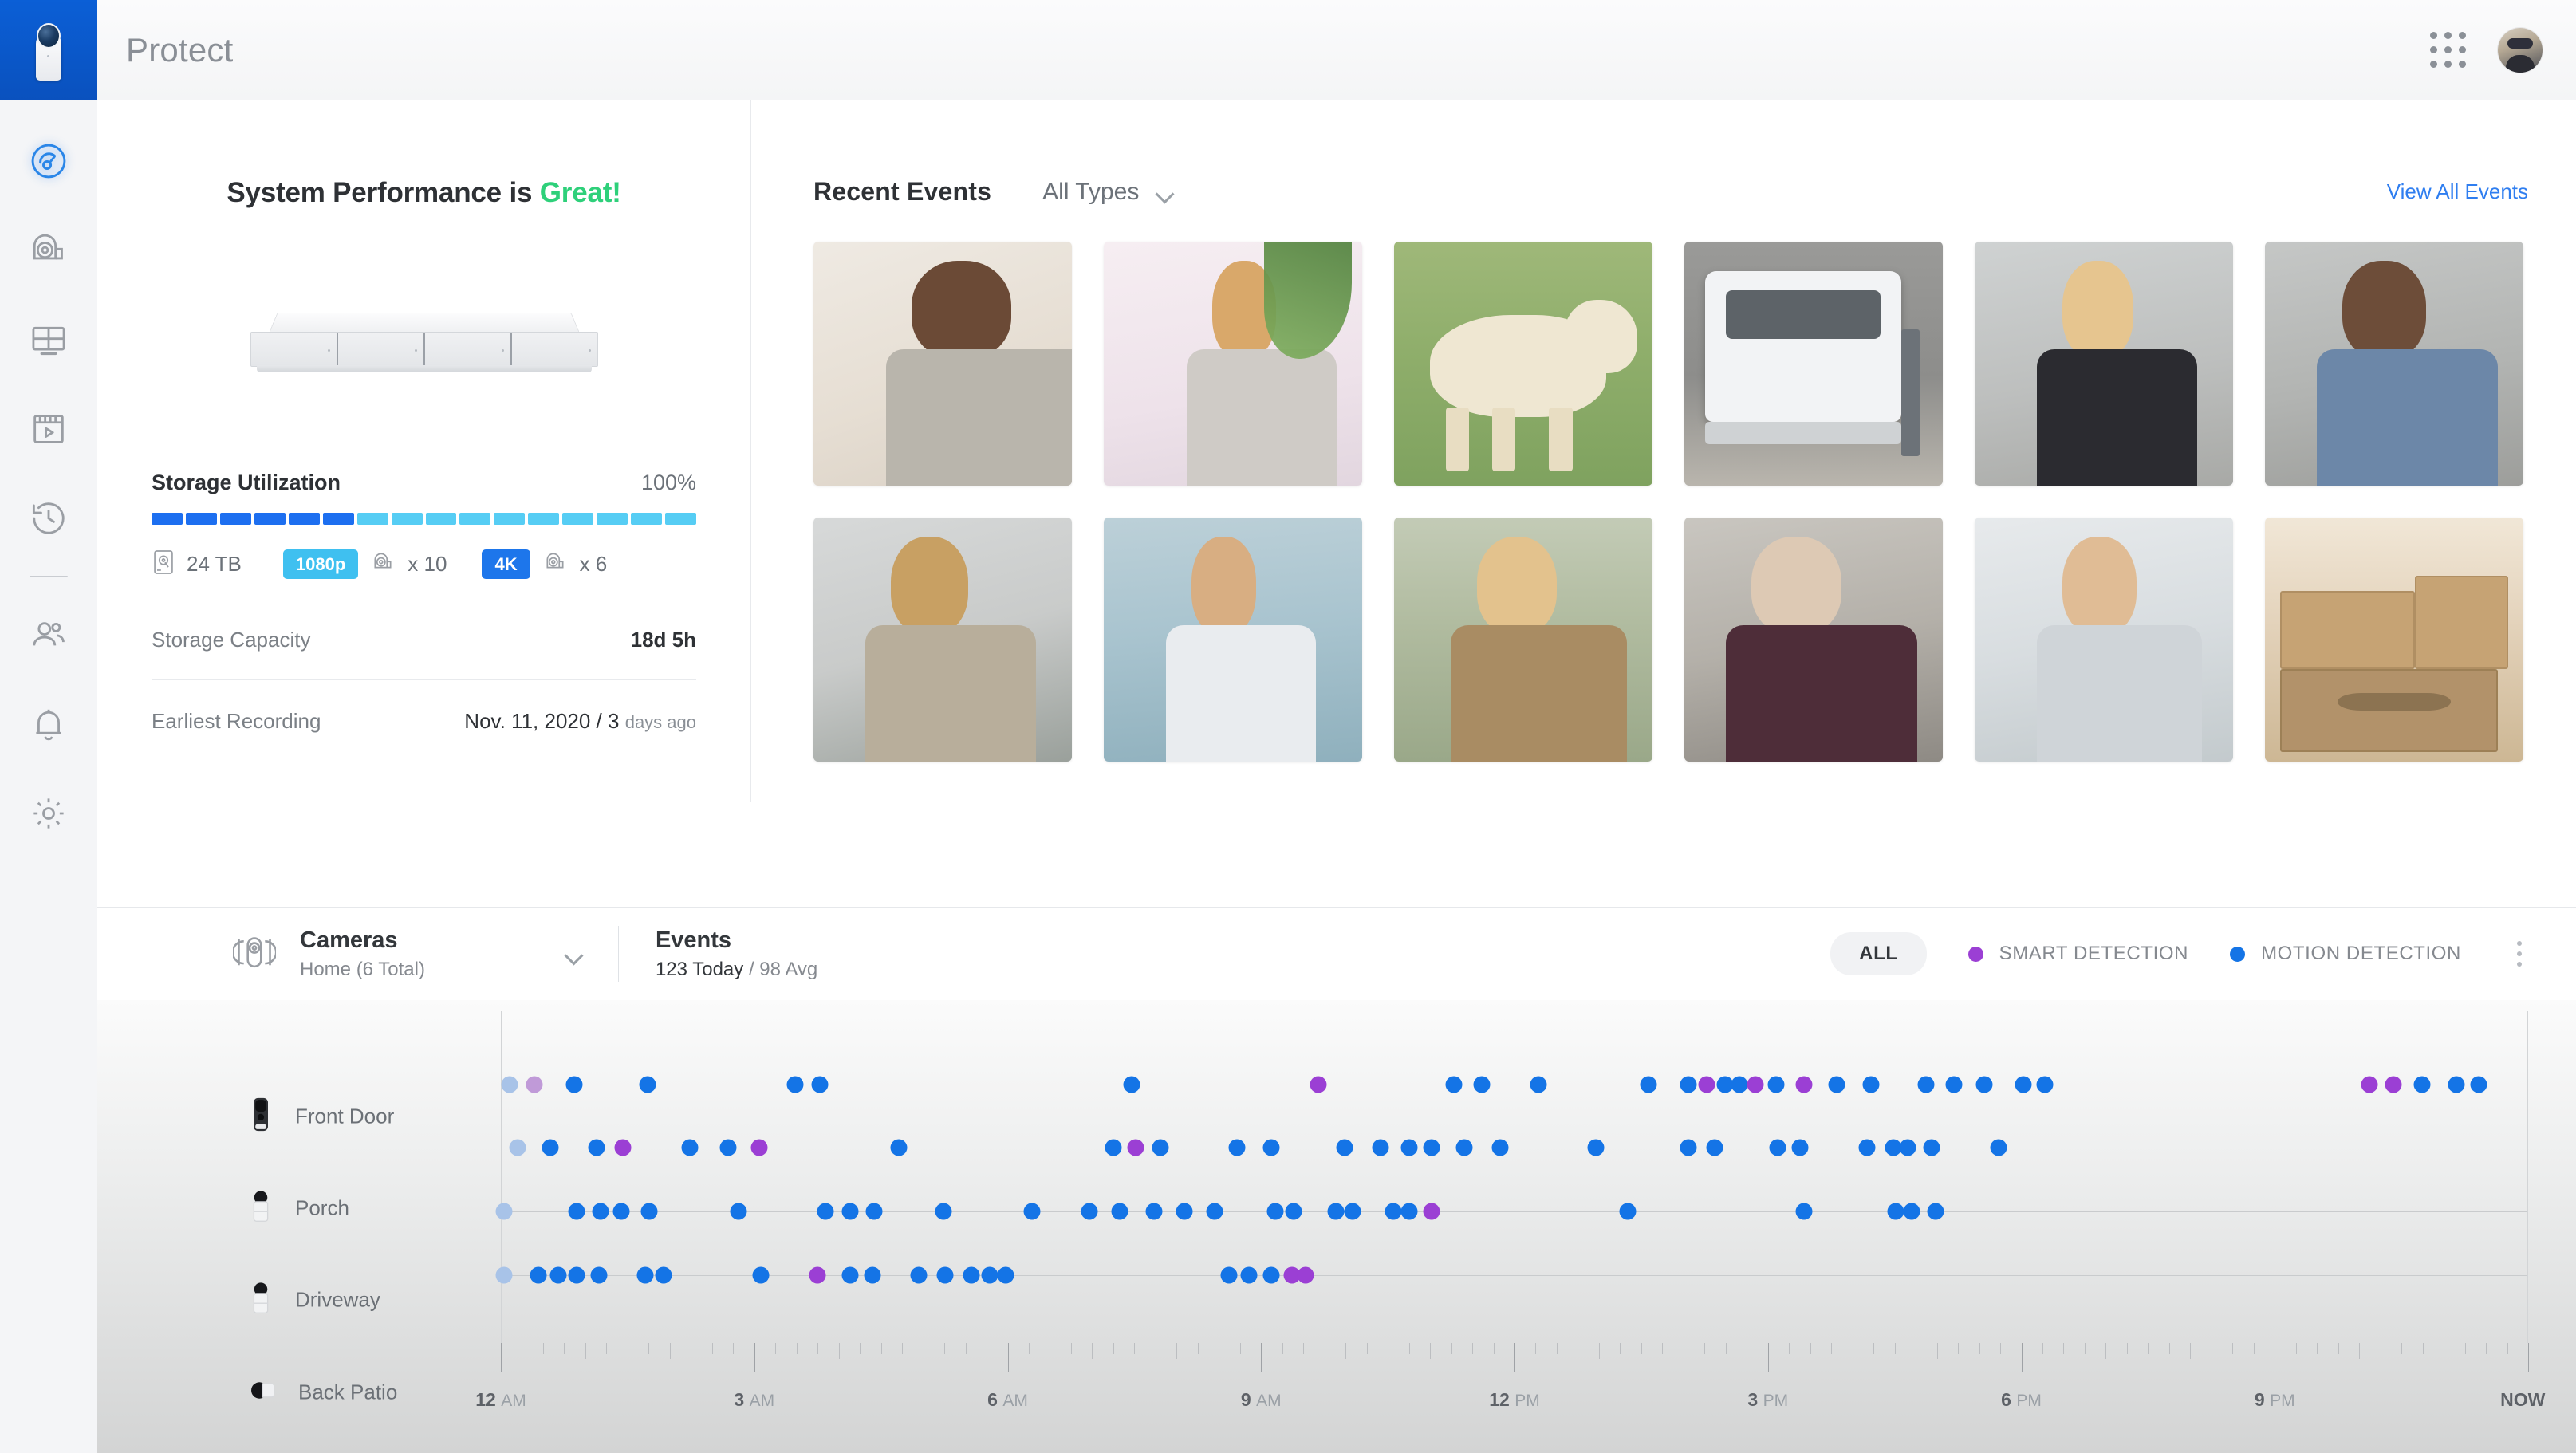 The height and width of the screenshot is (1453, 2576). What do you see at coordinates (2077, 954) in the screenshot?
I see `legend-smart-detection: SMART DETECTION` at bounding box center [2077, 954].